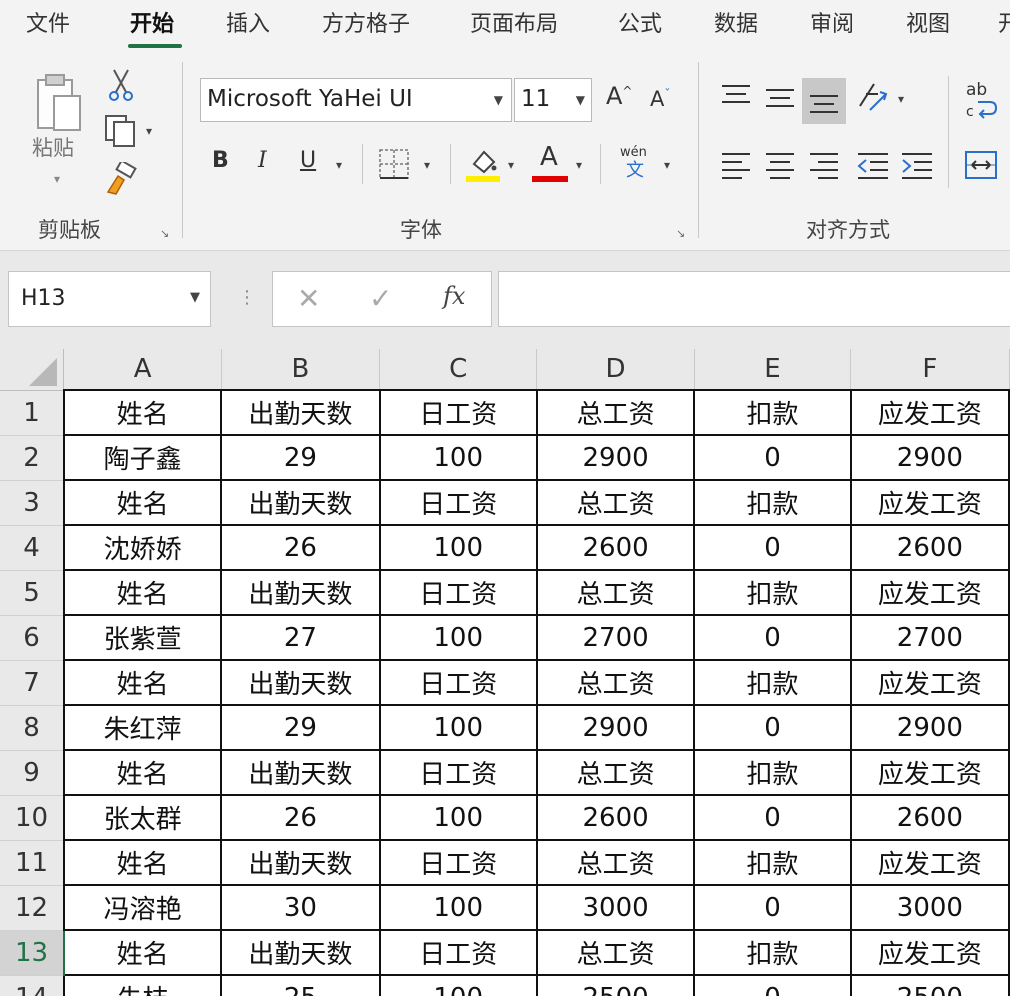 The height and width of the screenshot is (996, 1010). What do you see at coordinates (579, 165) in the screenshot?
I see `font-color-dropdown-icon: ▾` at bounding box center [579, 165].